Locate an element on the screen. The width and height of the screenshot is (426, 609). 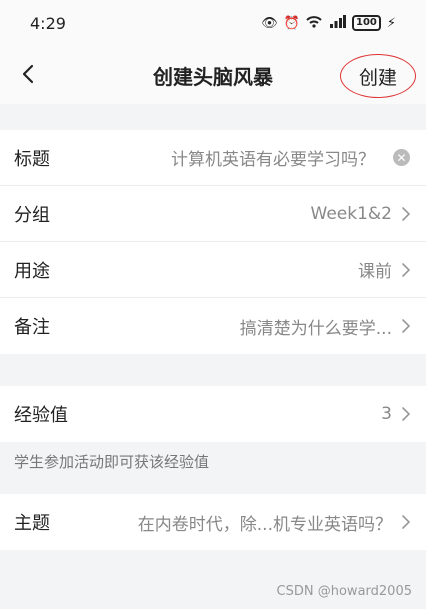
wifi-icon is located at coordinates (314, 23).